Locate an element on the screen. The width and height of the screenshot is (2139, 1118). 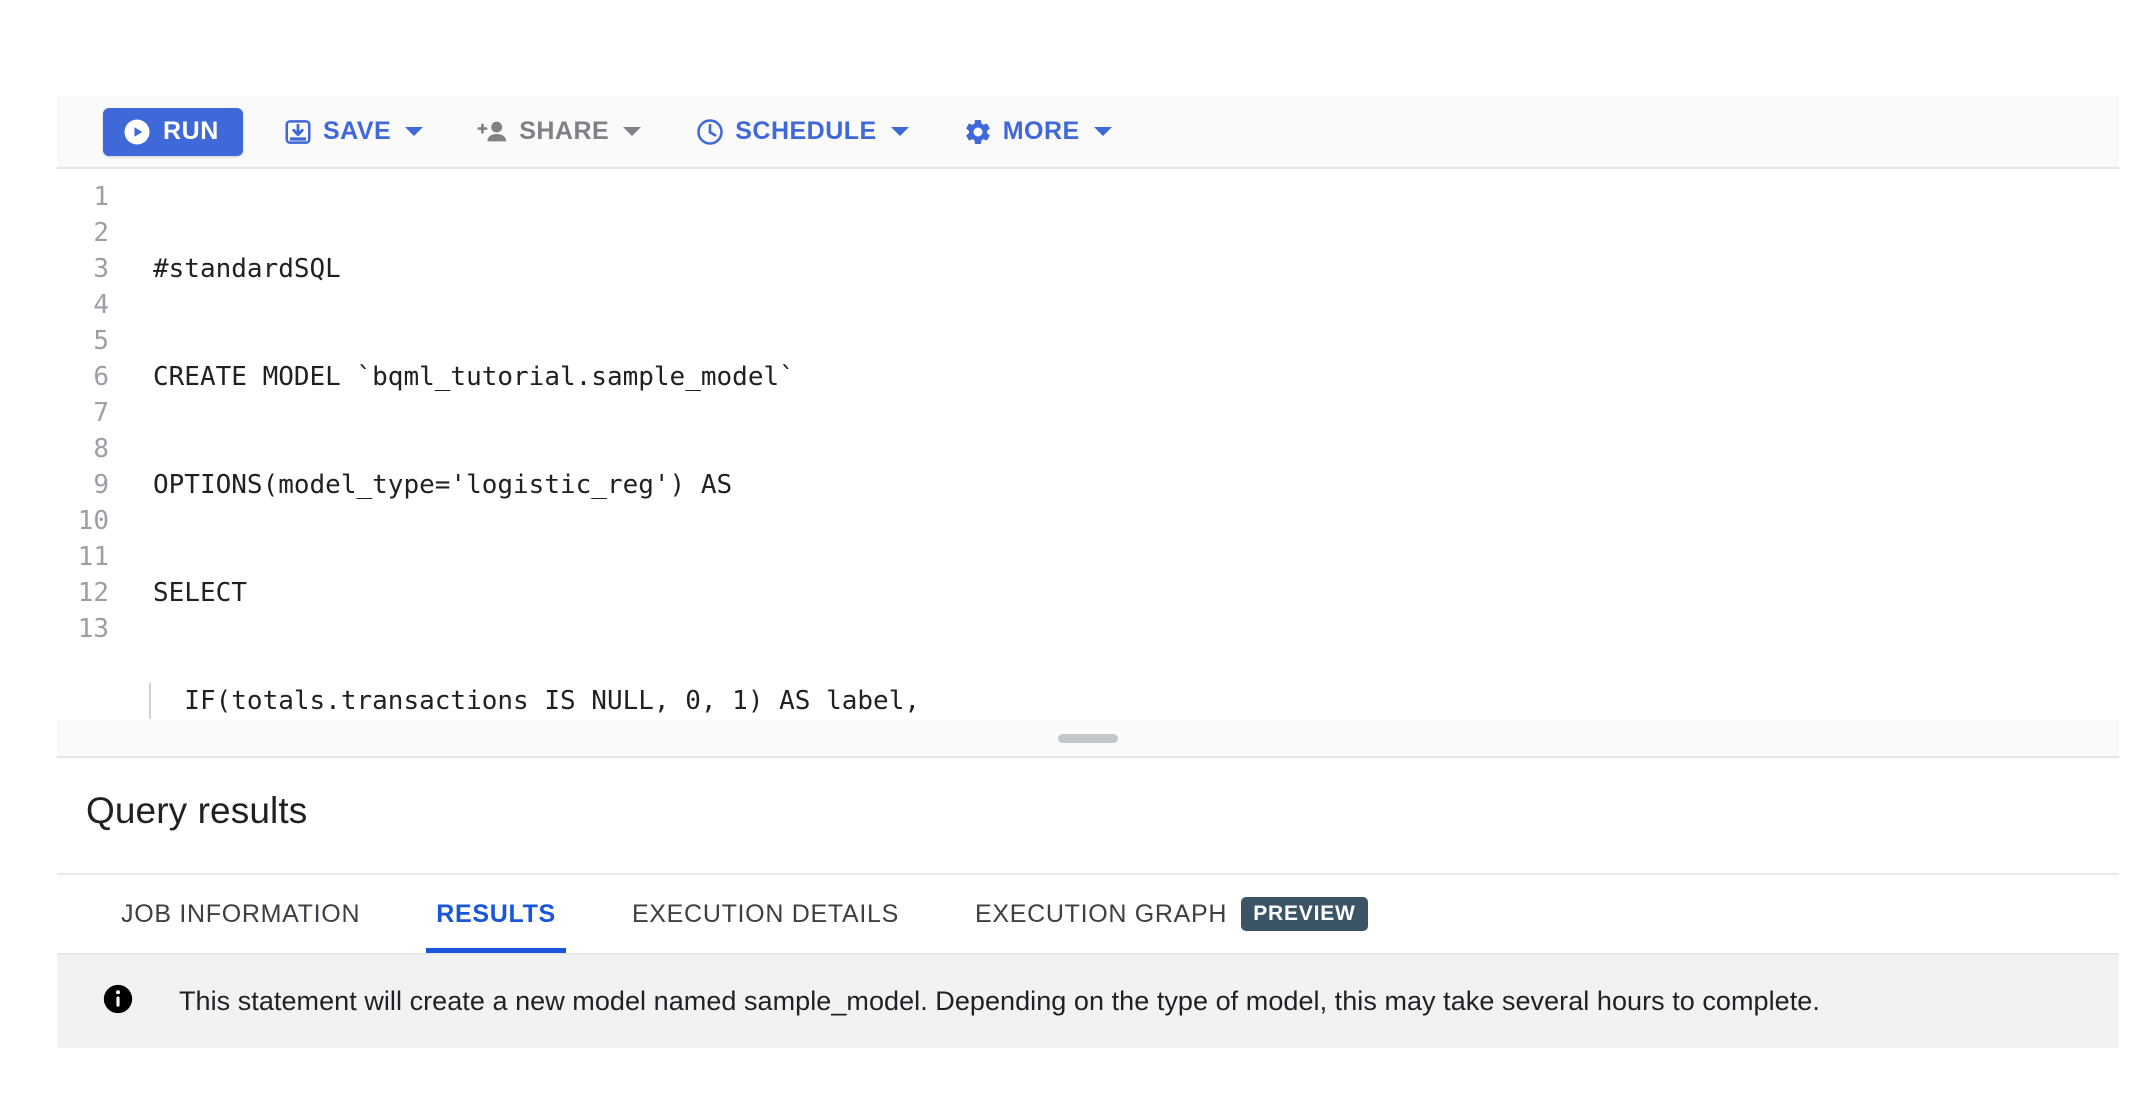
gear-icon is located at coordinates (978, 132).